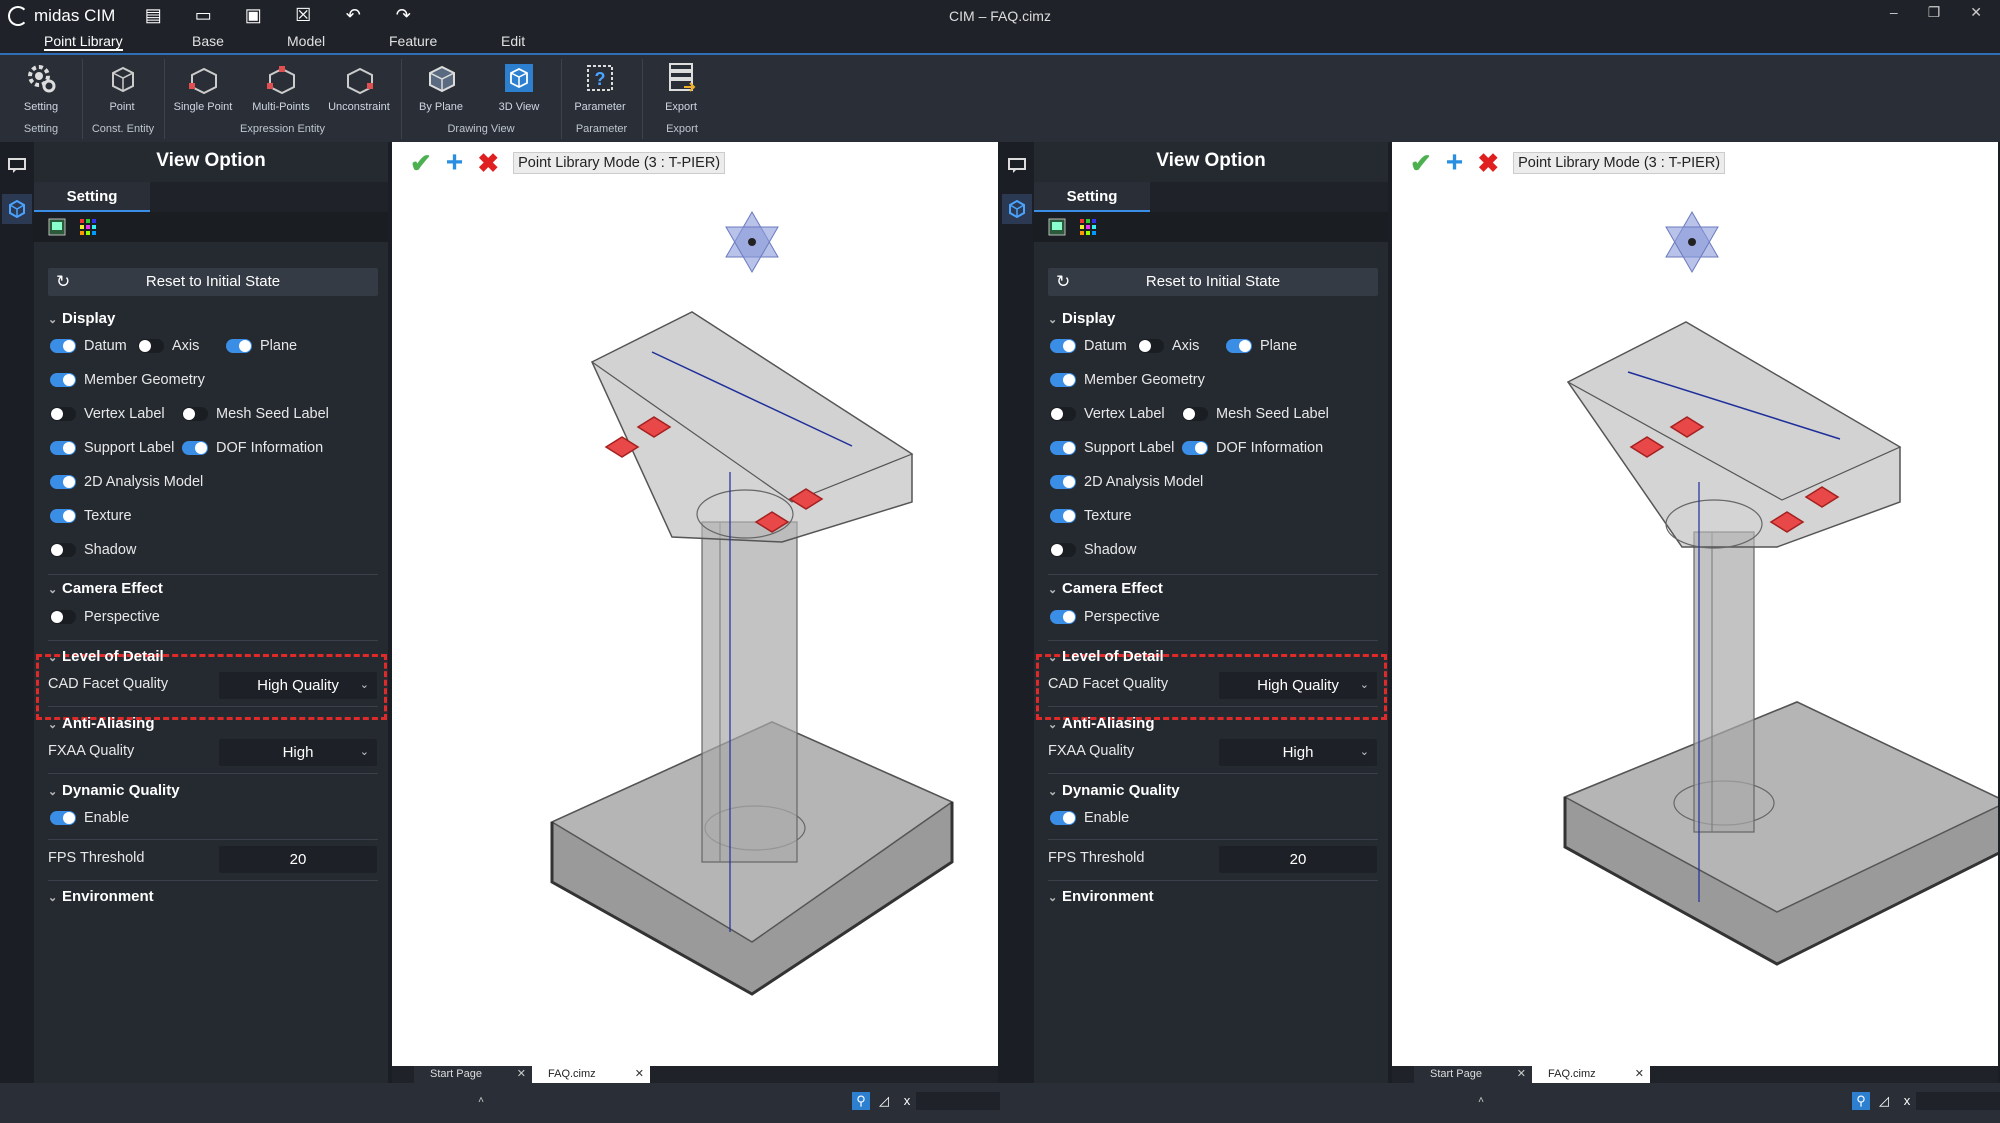 This screenshot has height=1123, width=2000. What do you see at coordinates (1894, 12) in the screenshot?
I see `minimize-button: –` at bounding box center [1894, 12].